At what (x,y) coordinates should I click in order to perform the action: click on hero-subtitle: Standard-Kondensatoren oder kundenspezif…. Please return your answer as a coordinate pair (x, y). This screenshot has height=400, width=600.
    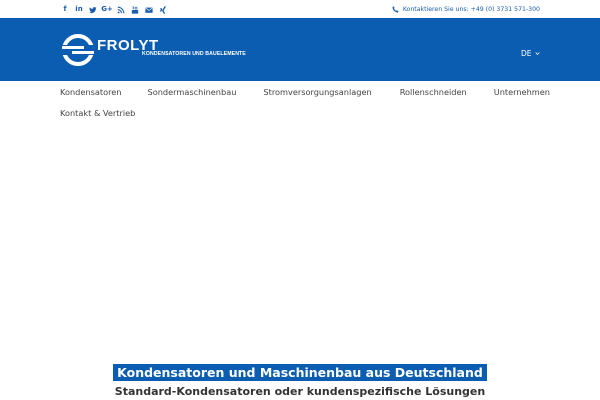
    Looking at the image, I should click on (300, 391).